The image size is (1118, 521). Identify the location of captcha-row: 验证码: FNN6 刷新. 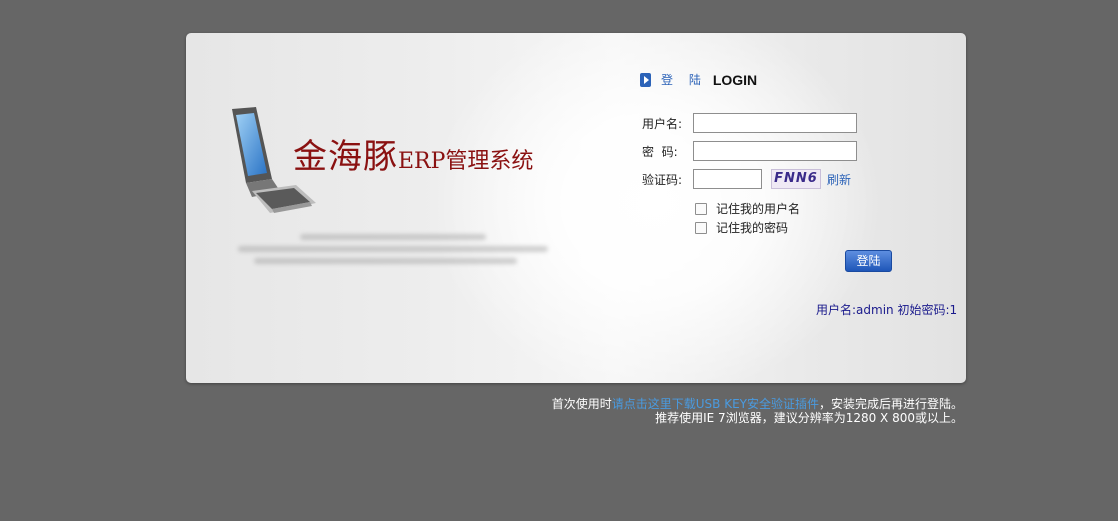
(746, 179).